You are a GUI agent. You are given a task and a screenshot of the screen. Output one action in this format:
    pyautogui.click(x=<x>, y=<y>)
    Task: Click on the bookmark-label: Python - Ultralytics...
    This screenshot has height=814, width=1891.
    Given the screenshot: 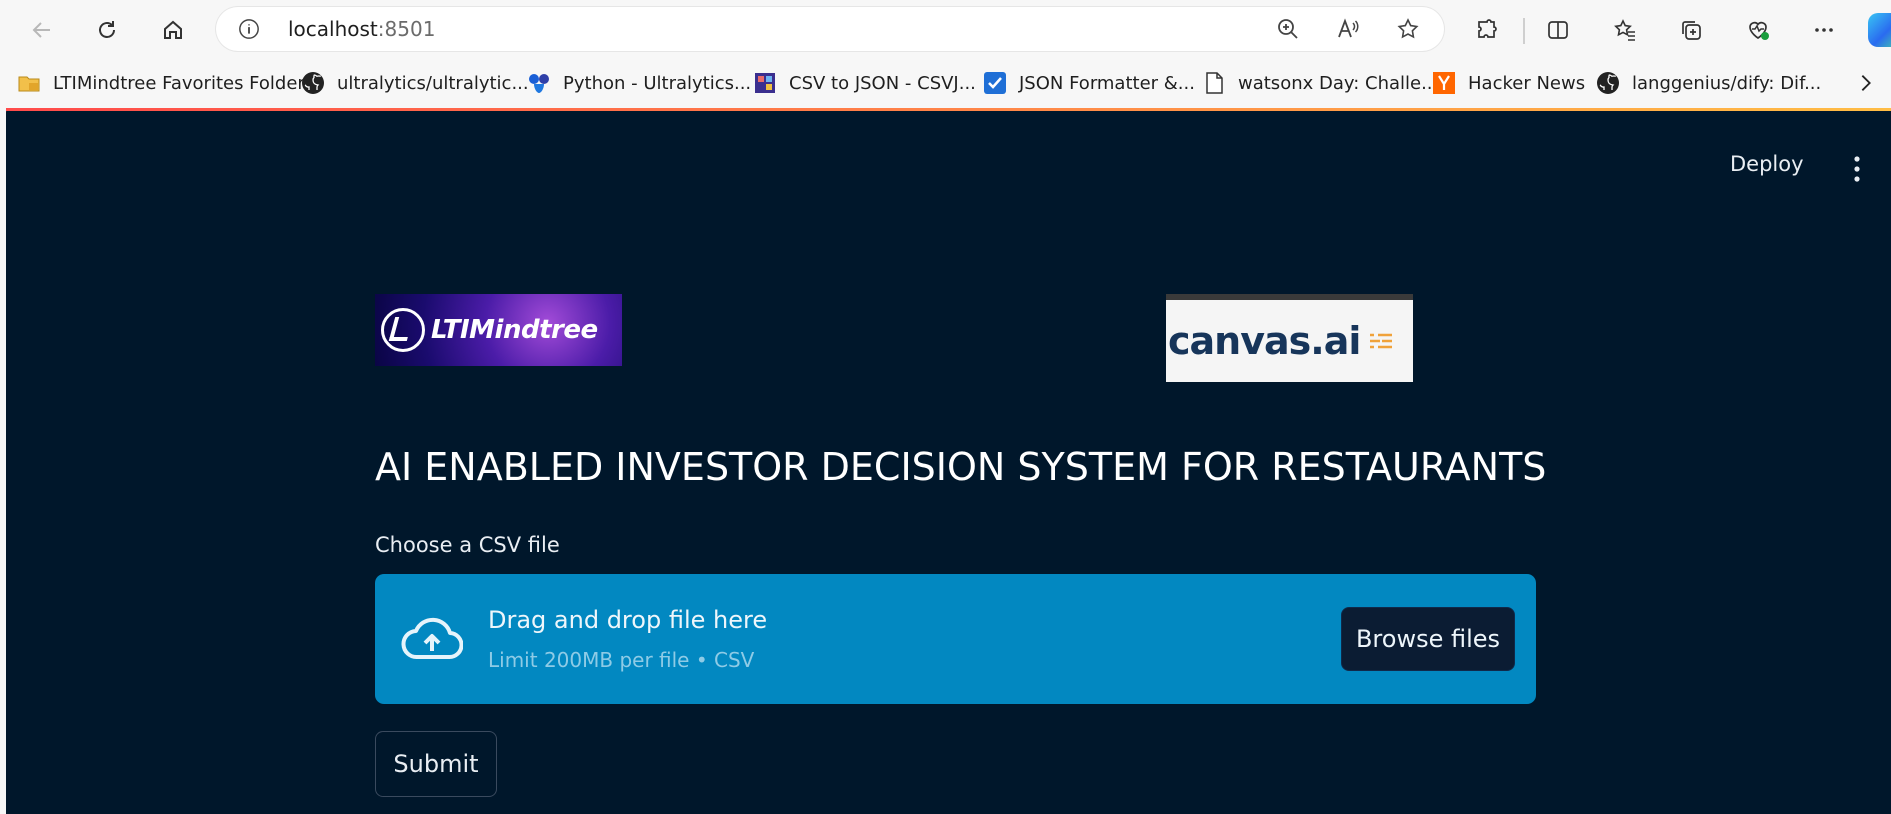 What is the action you would take?
    pyautogui.click(x=657, y=83)
    